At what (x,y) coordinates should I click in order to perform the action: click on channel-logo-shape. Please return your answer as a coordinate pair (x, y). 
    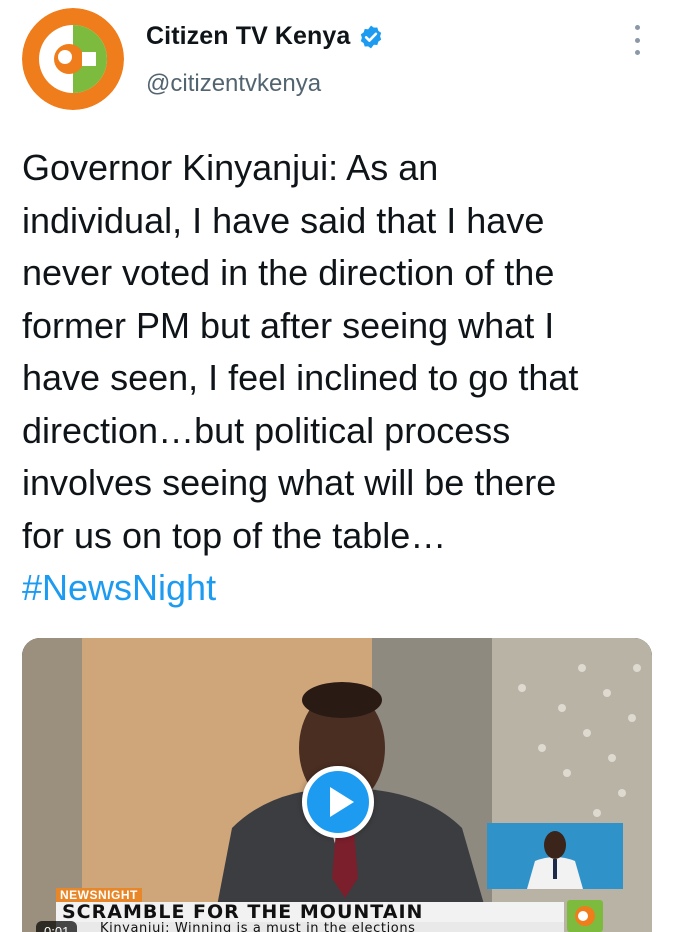
    Looking at the image, I should click on (585, 916).